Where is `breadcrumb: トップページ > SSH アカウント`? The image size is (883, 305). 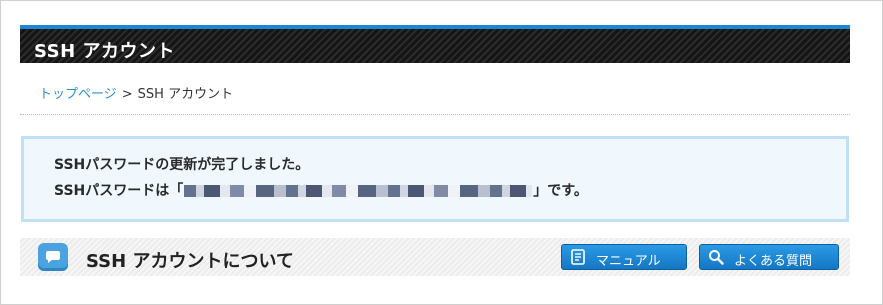 breadcrumb: トップページ > SSH アカウント is located at coordinates (136, 92).